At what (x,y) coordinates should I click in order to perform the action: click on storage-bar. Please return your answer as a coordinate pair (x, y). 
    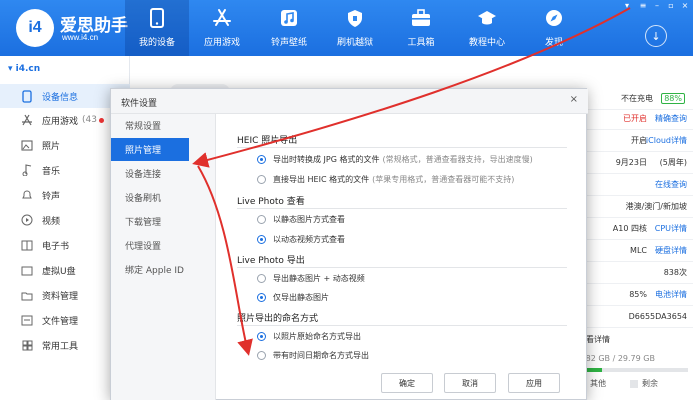
    Looking at the image, I should click on (633, 370).